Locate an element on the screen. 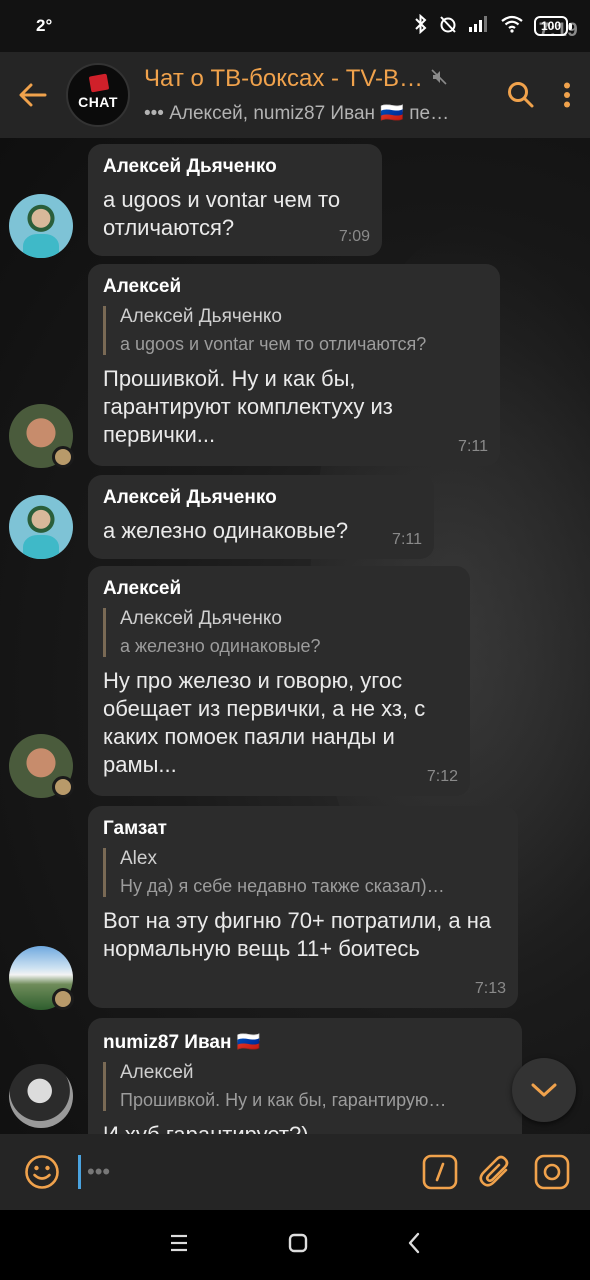 This screenshot has height=1280, width=590. message-composer: ••• is located at coordinates (295, 1172).